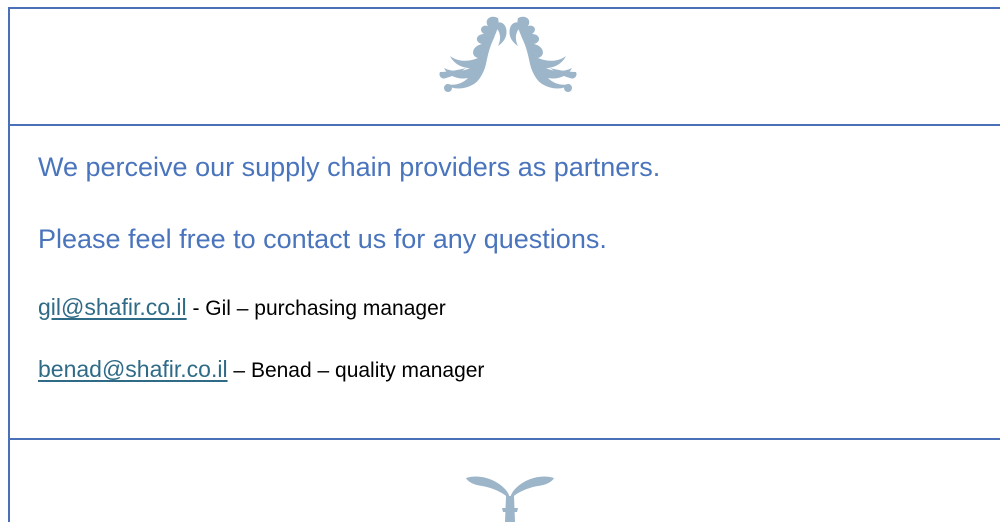 Image resolution: width=1000 pixels, height=522 pixels. I want to click on leaf-sprout-icon, so click(510, 499).